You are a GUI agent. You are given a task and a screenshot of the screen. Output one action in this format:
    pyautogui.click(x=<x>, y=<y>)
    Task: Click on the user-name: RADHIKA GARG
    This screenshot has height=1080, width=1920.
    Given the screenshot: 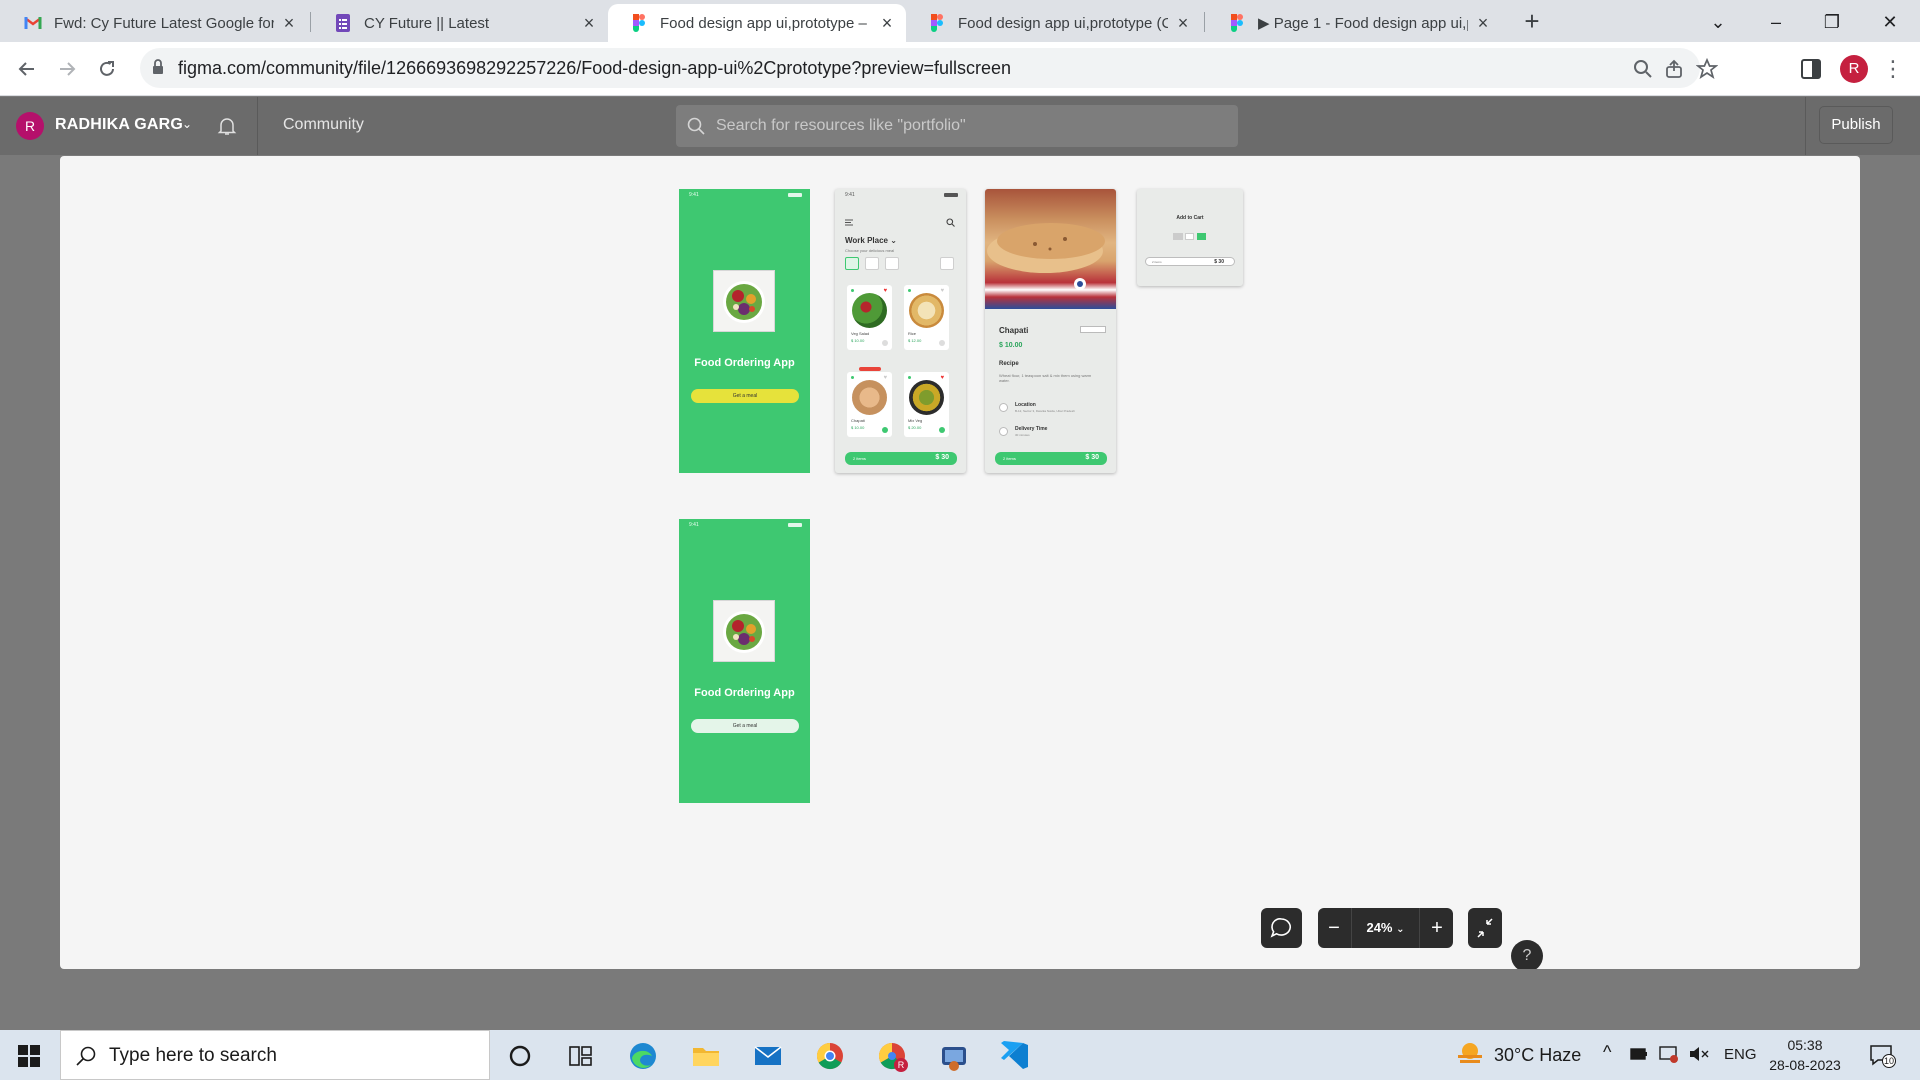 What is the action you would take?
    pyautogui.click(x=119, y=125)
    